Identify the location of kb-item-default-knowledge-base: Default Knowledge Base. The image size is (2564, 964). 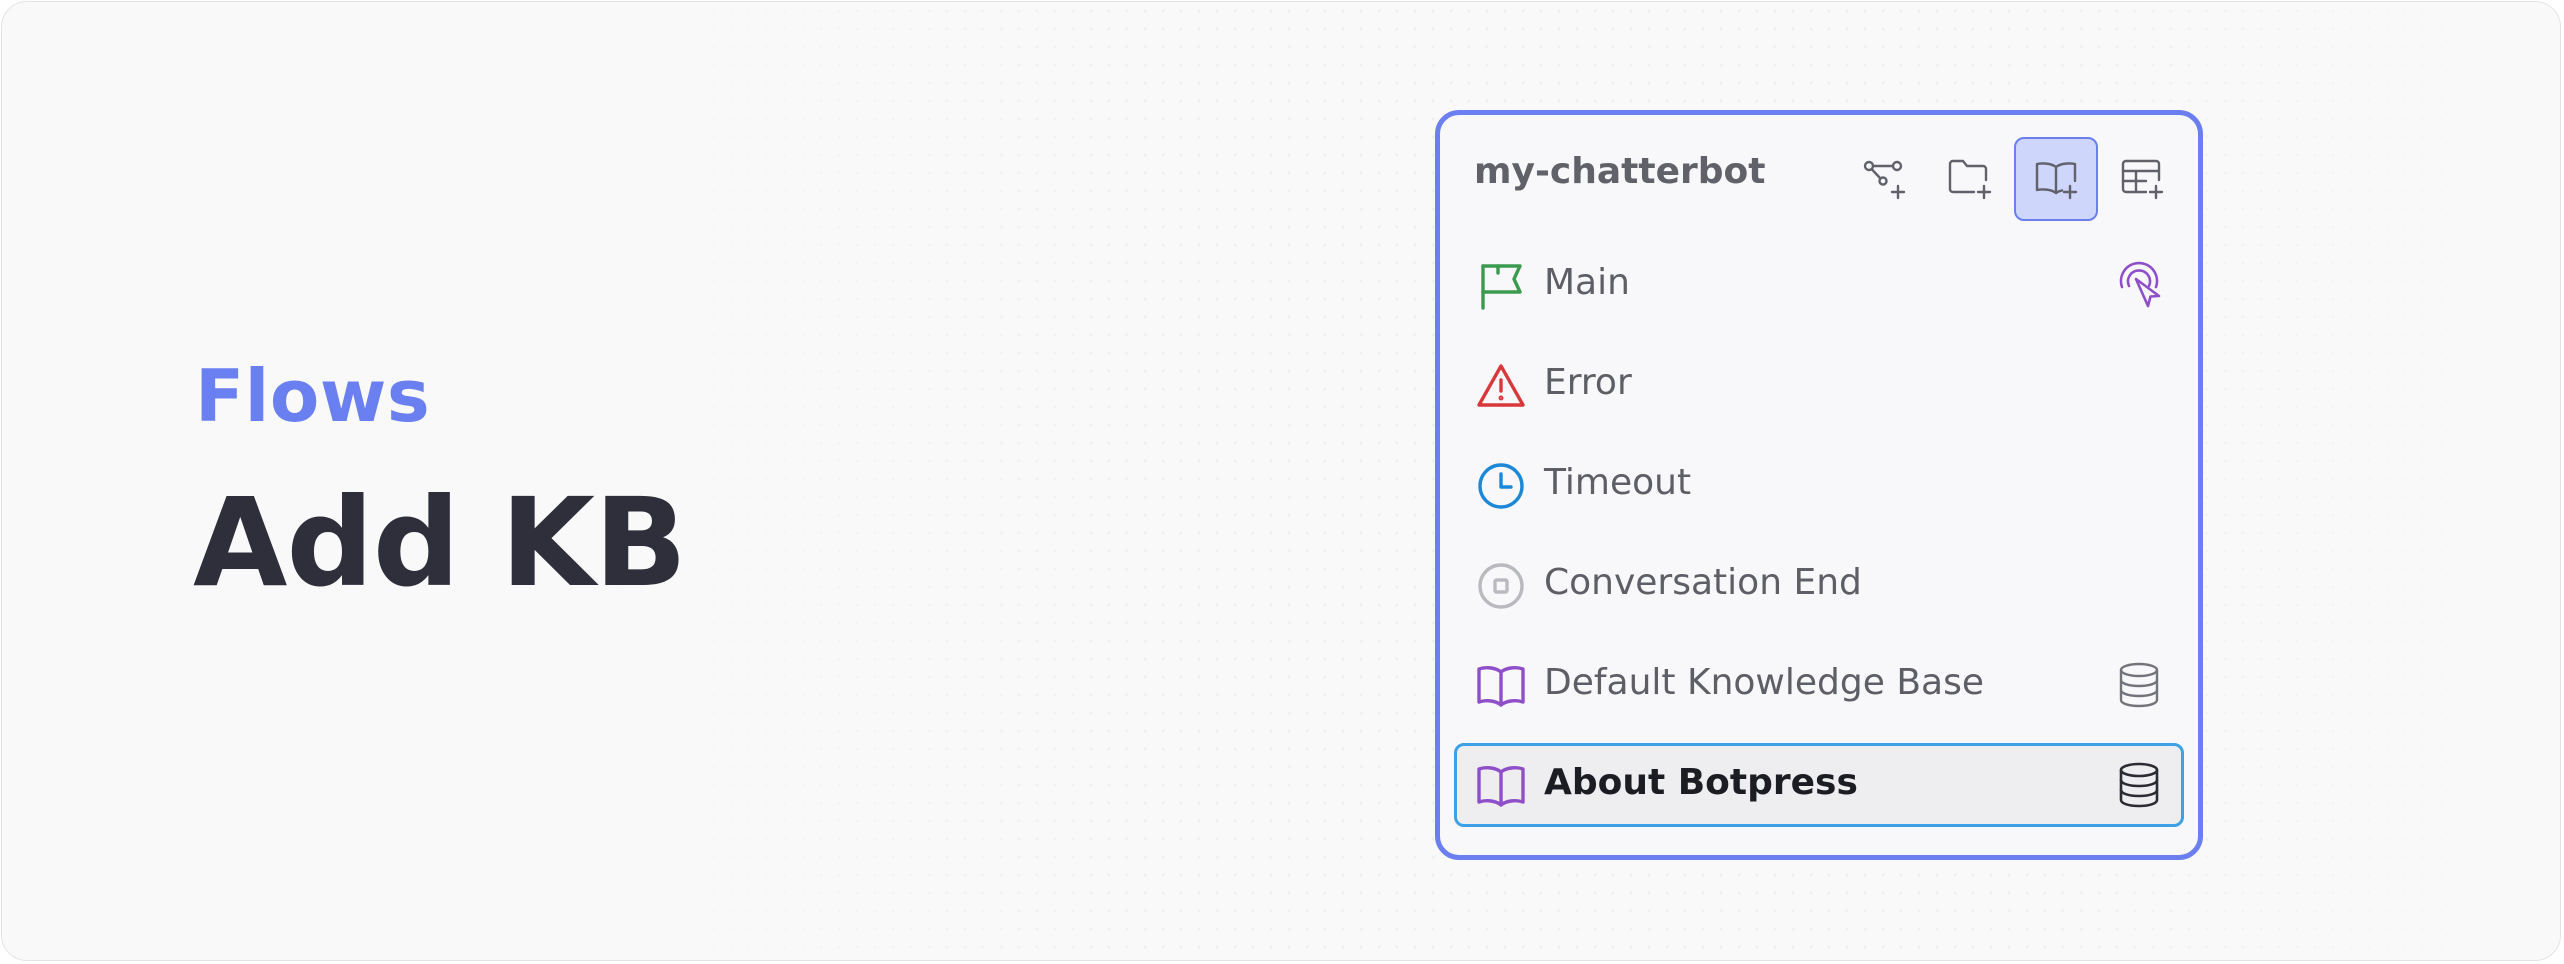
(1819, 685).